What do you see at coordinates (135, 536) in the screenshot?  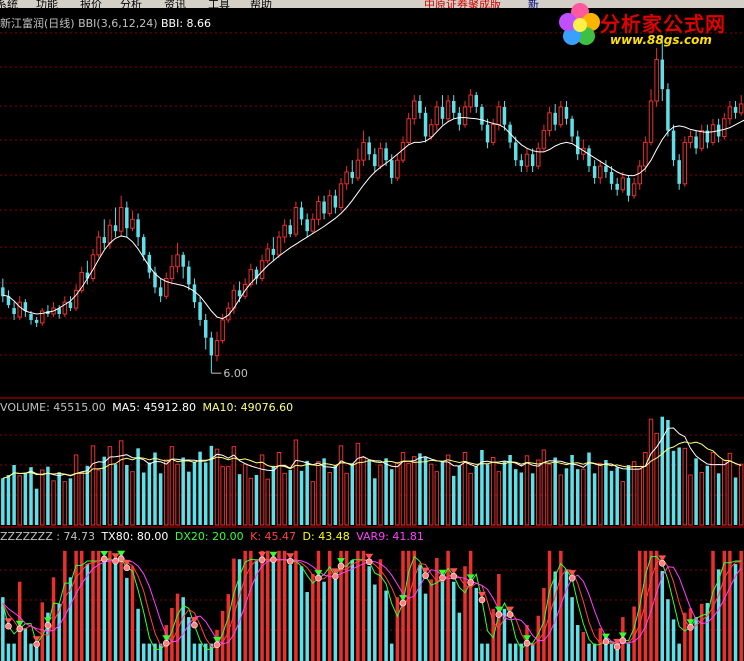 I see `tx80-value: TX80: 80.00` at bounding box center [135, 536].